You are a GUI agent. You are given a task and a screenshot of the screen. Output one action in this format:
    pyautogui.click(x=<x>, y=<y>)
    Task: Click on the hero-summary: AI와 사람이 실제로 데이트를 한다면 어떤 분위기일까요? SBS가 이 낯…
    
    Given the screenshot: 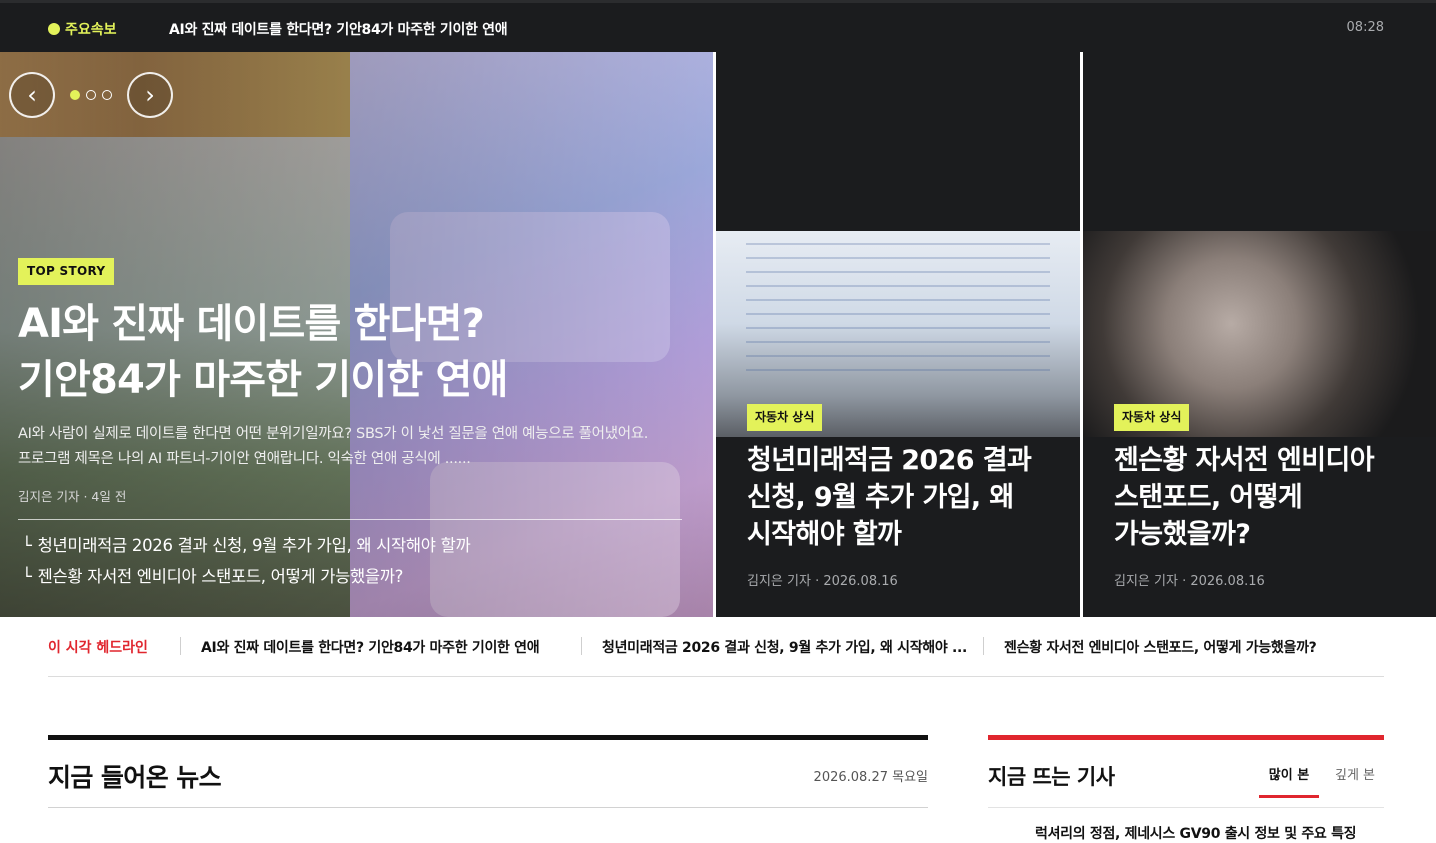 What is the action you would take?
    pyautogui.click(x=353, y=447)
    